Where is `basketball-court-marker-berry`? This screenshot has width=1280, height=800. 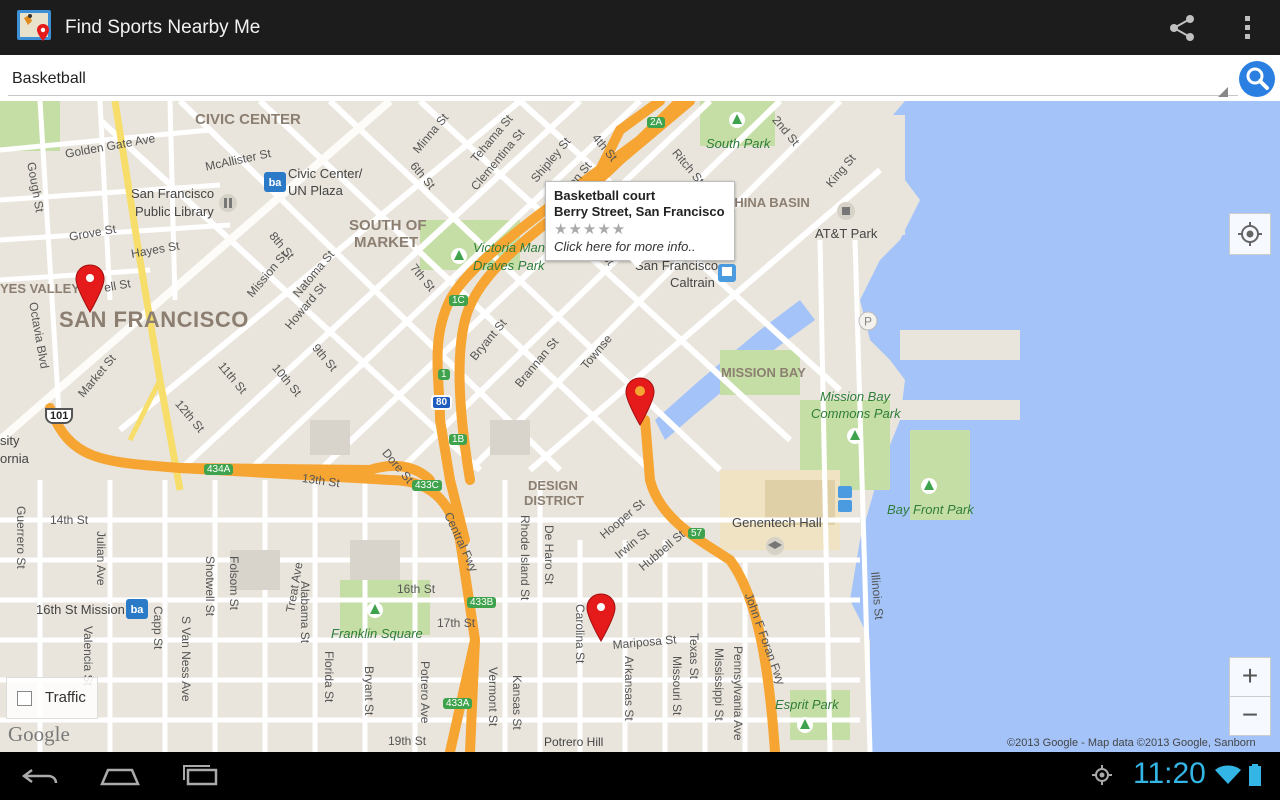 basketball-court-marker-berry is located at coordinates (640, 402).